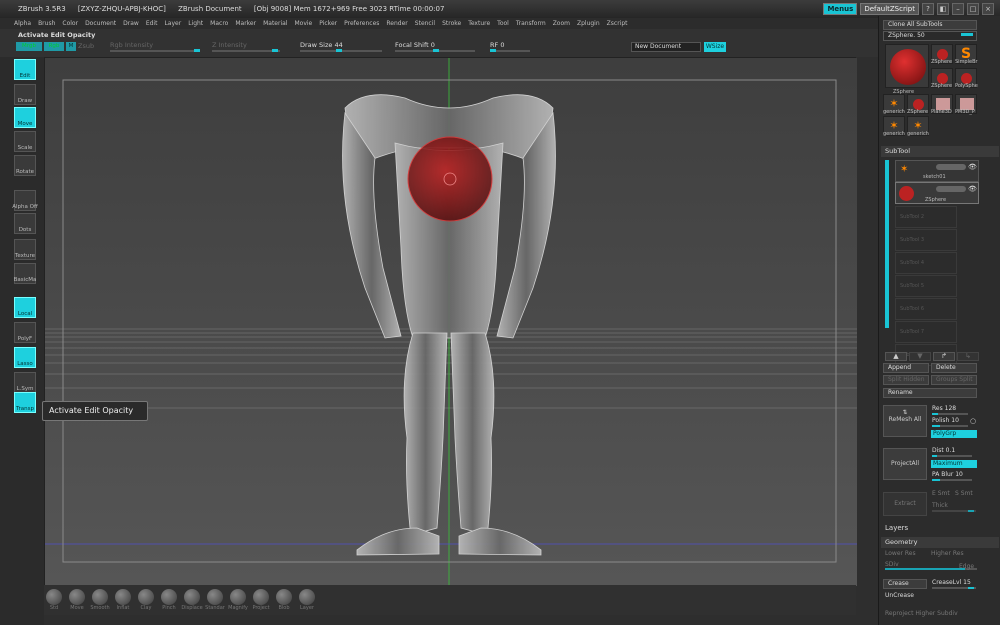  What do you see at coordinates (950, 426) in the screenshot?
I see `polish-slider` at bounding box center [950, 426].